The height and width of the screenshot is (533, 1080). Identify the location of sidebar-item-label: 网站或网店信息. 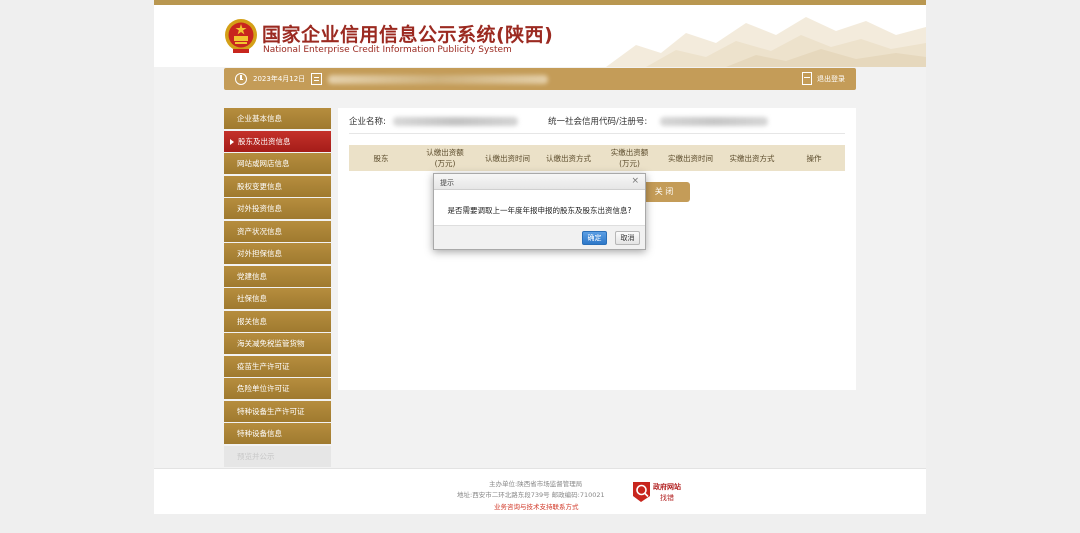
(263, 163).